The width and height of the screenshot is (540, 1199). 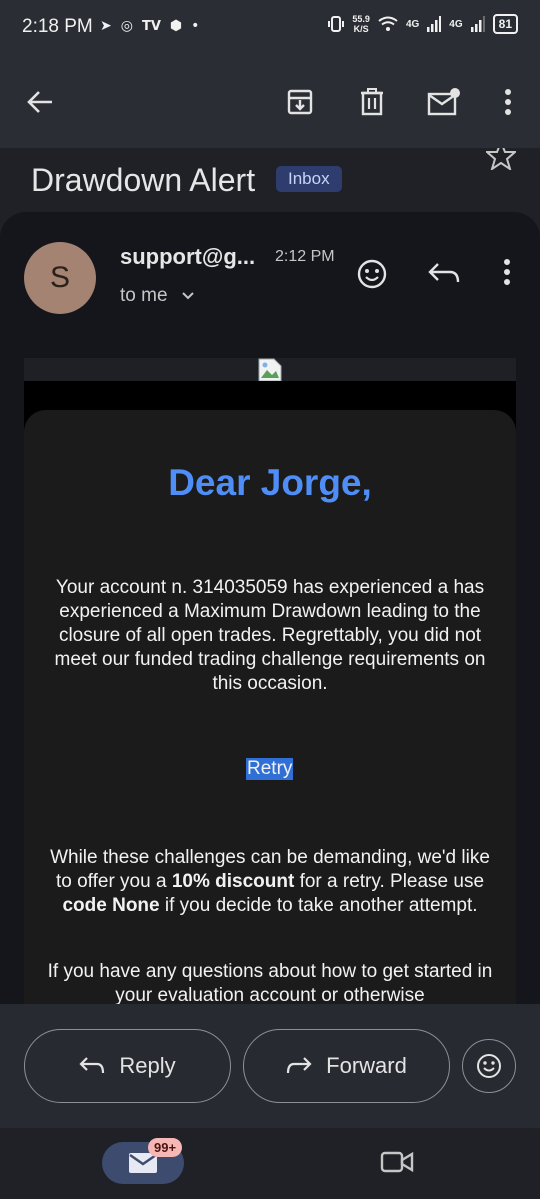 I want to click on greeting-heading: Dear Jorge,, so click(x=270, y=482).